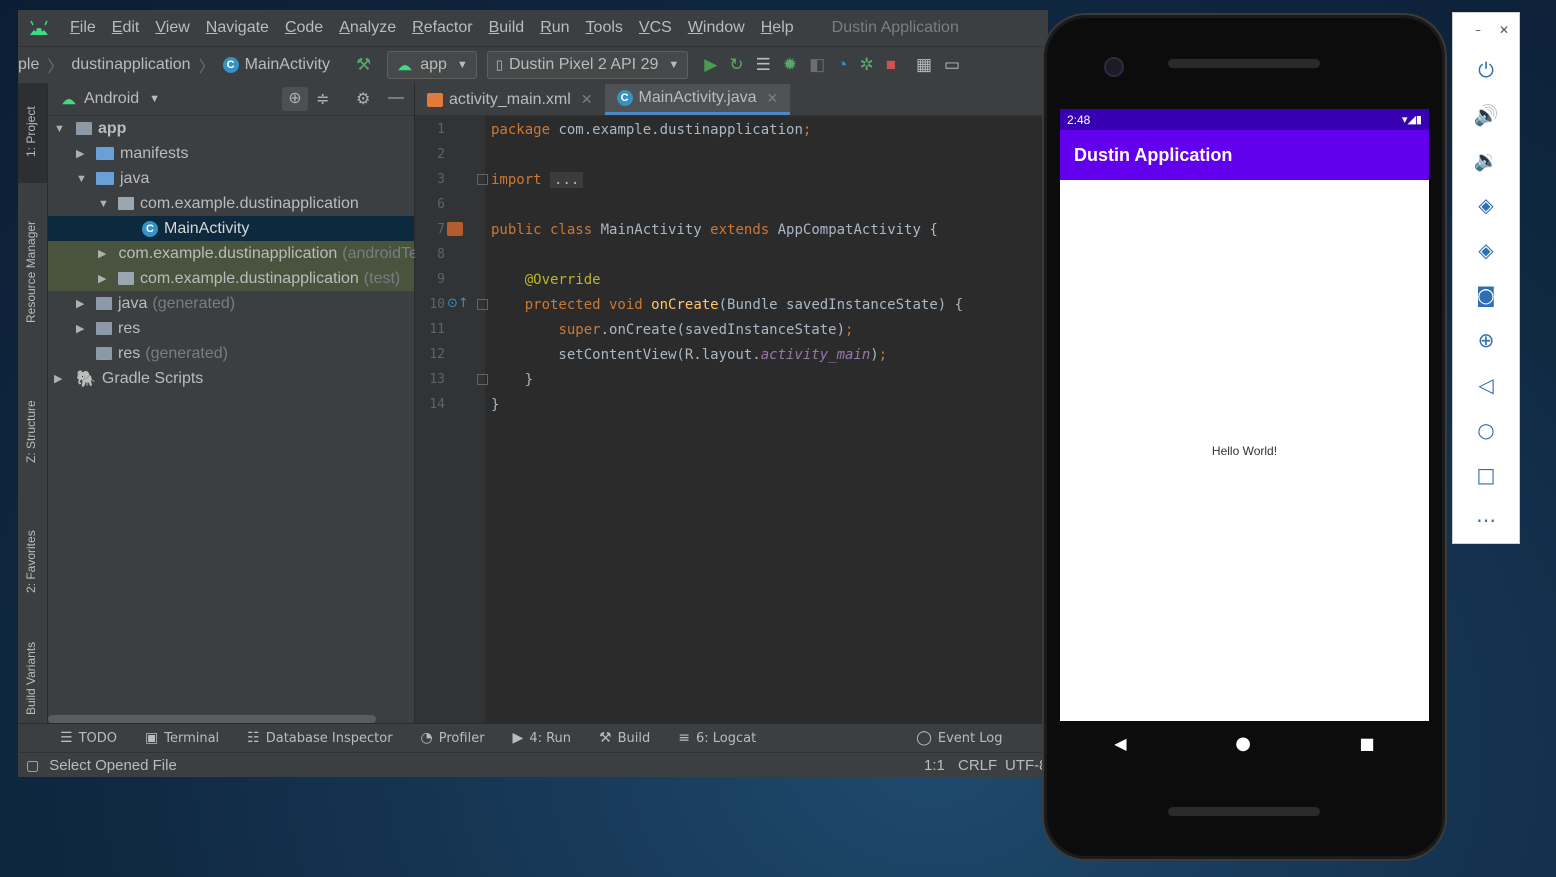  I want to click on tool-logcat: ≡ 6: Logcat, so click(717, 738).